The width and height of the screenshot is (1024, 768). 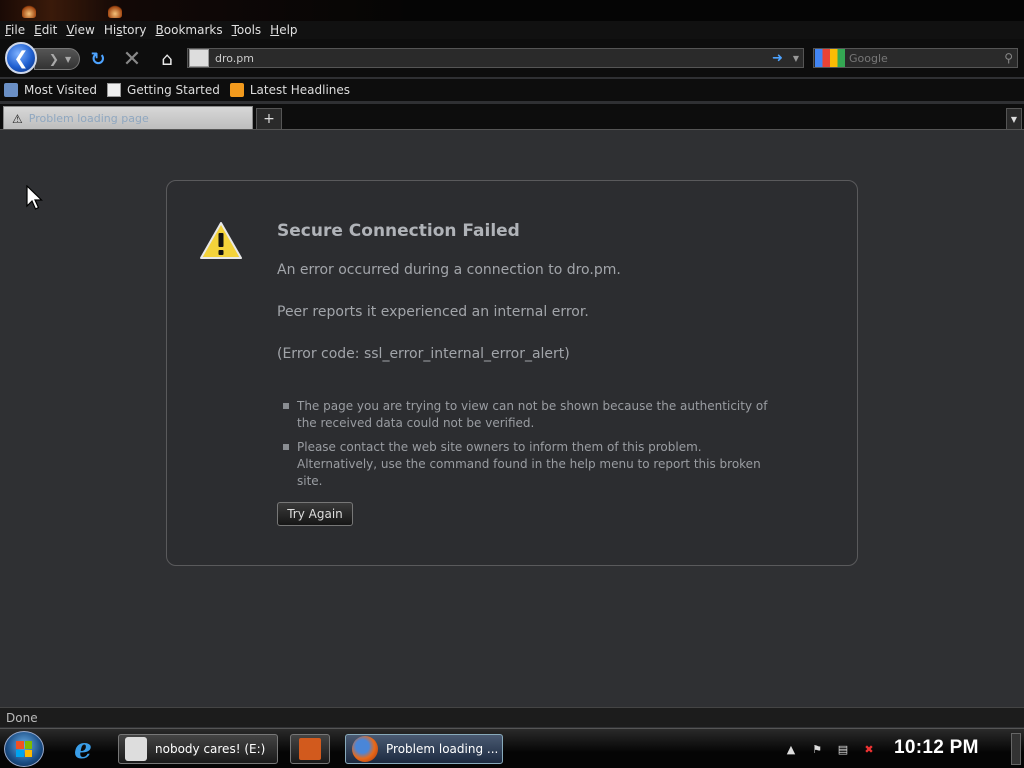 I want to click on clock: 10:12 PM, so click(x=936, y=748).